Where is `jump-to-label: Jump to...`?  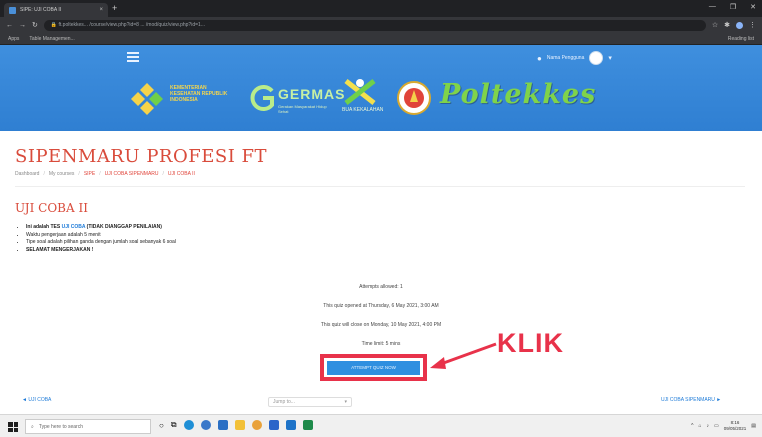 jump-to-label: Jump to... is located at coordinates (284, 402).